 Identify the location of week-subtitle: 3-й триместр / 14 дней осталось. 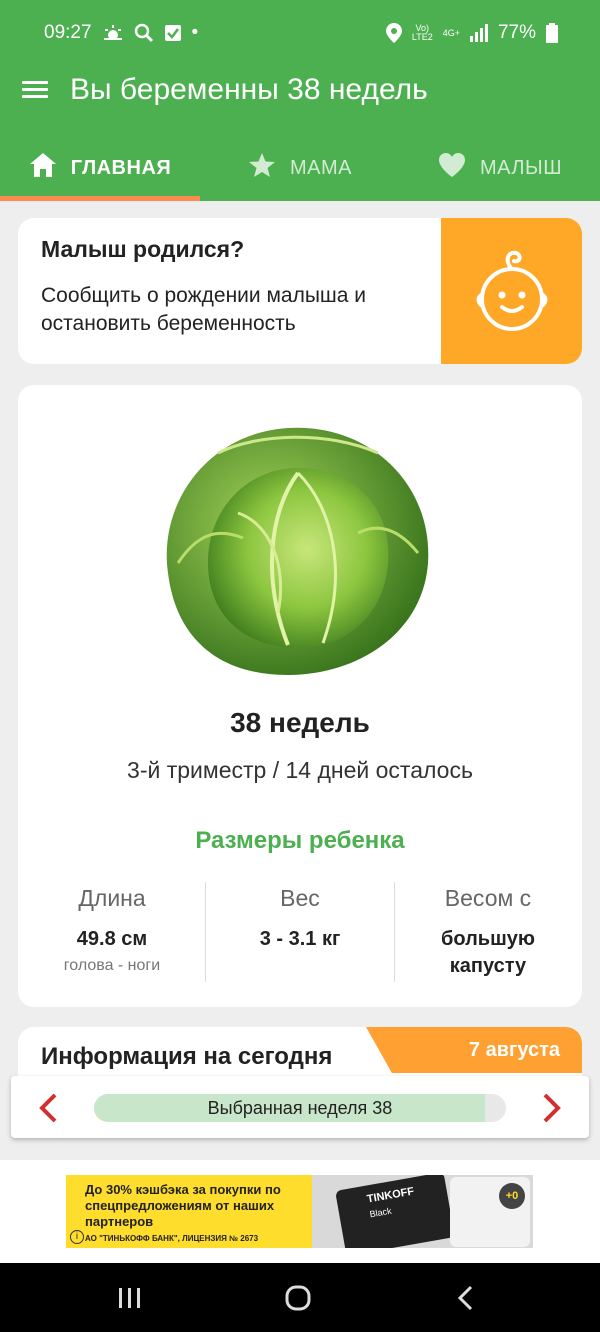
(300, 770).